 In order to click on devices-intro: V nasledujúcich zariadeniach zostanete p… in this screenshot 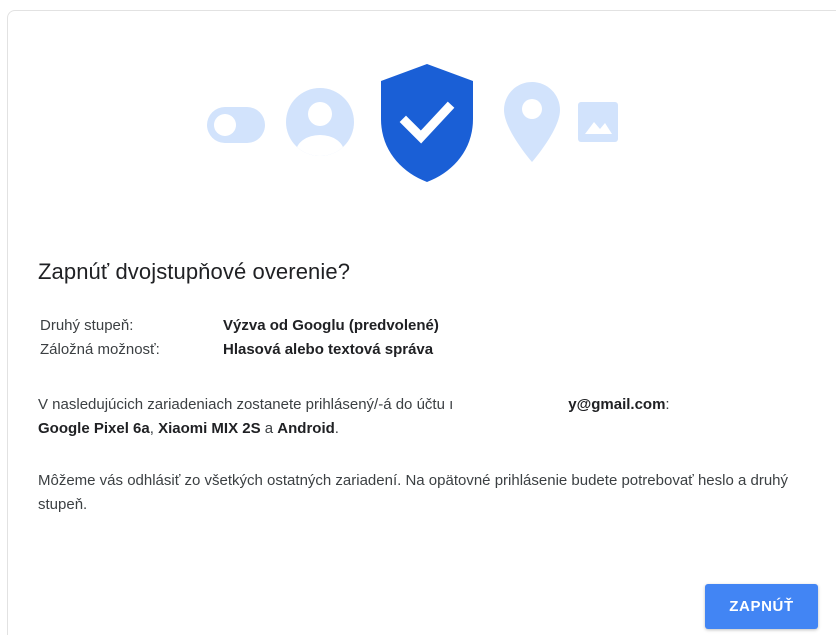, I will do `click(244, 404)`.